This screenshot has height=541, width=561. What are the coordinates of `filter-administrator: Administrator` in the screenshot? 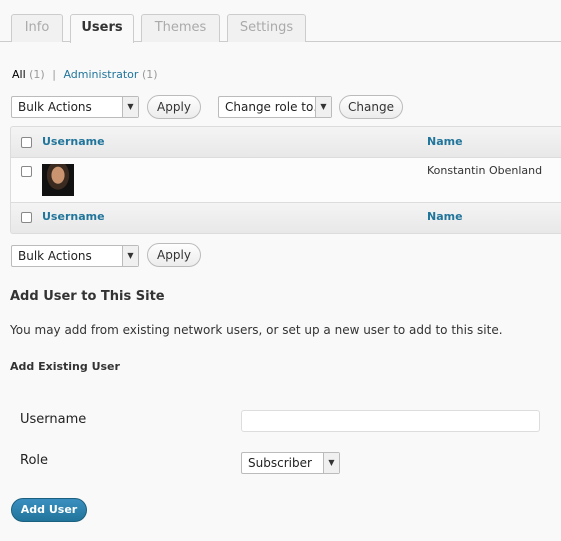 It's located at (100, 74).